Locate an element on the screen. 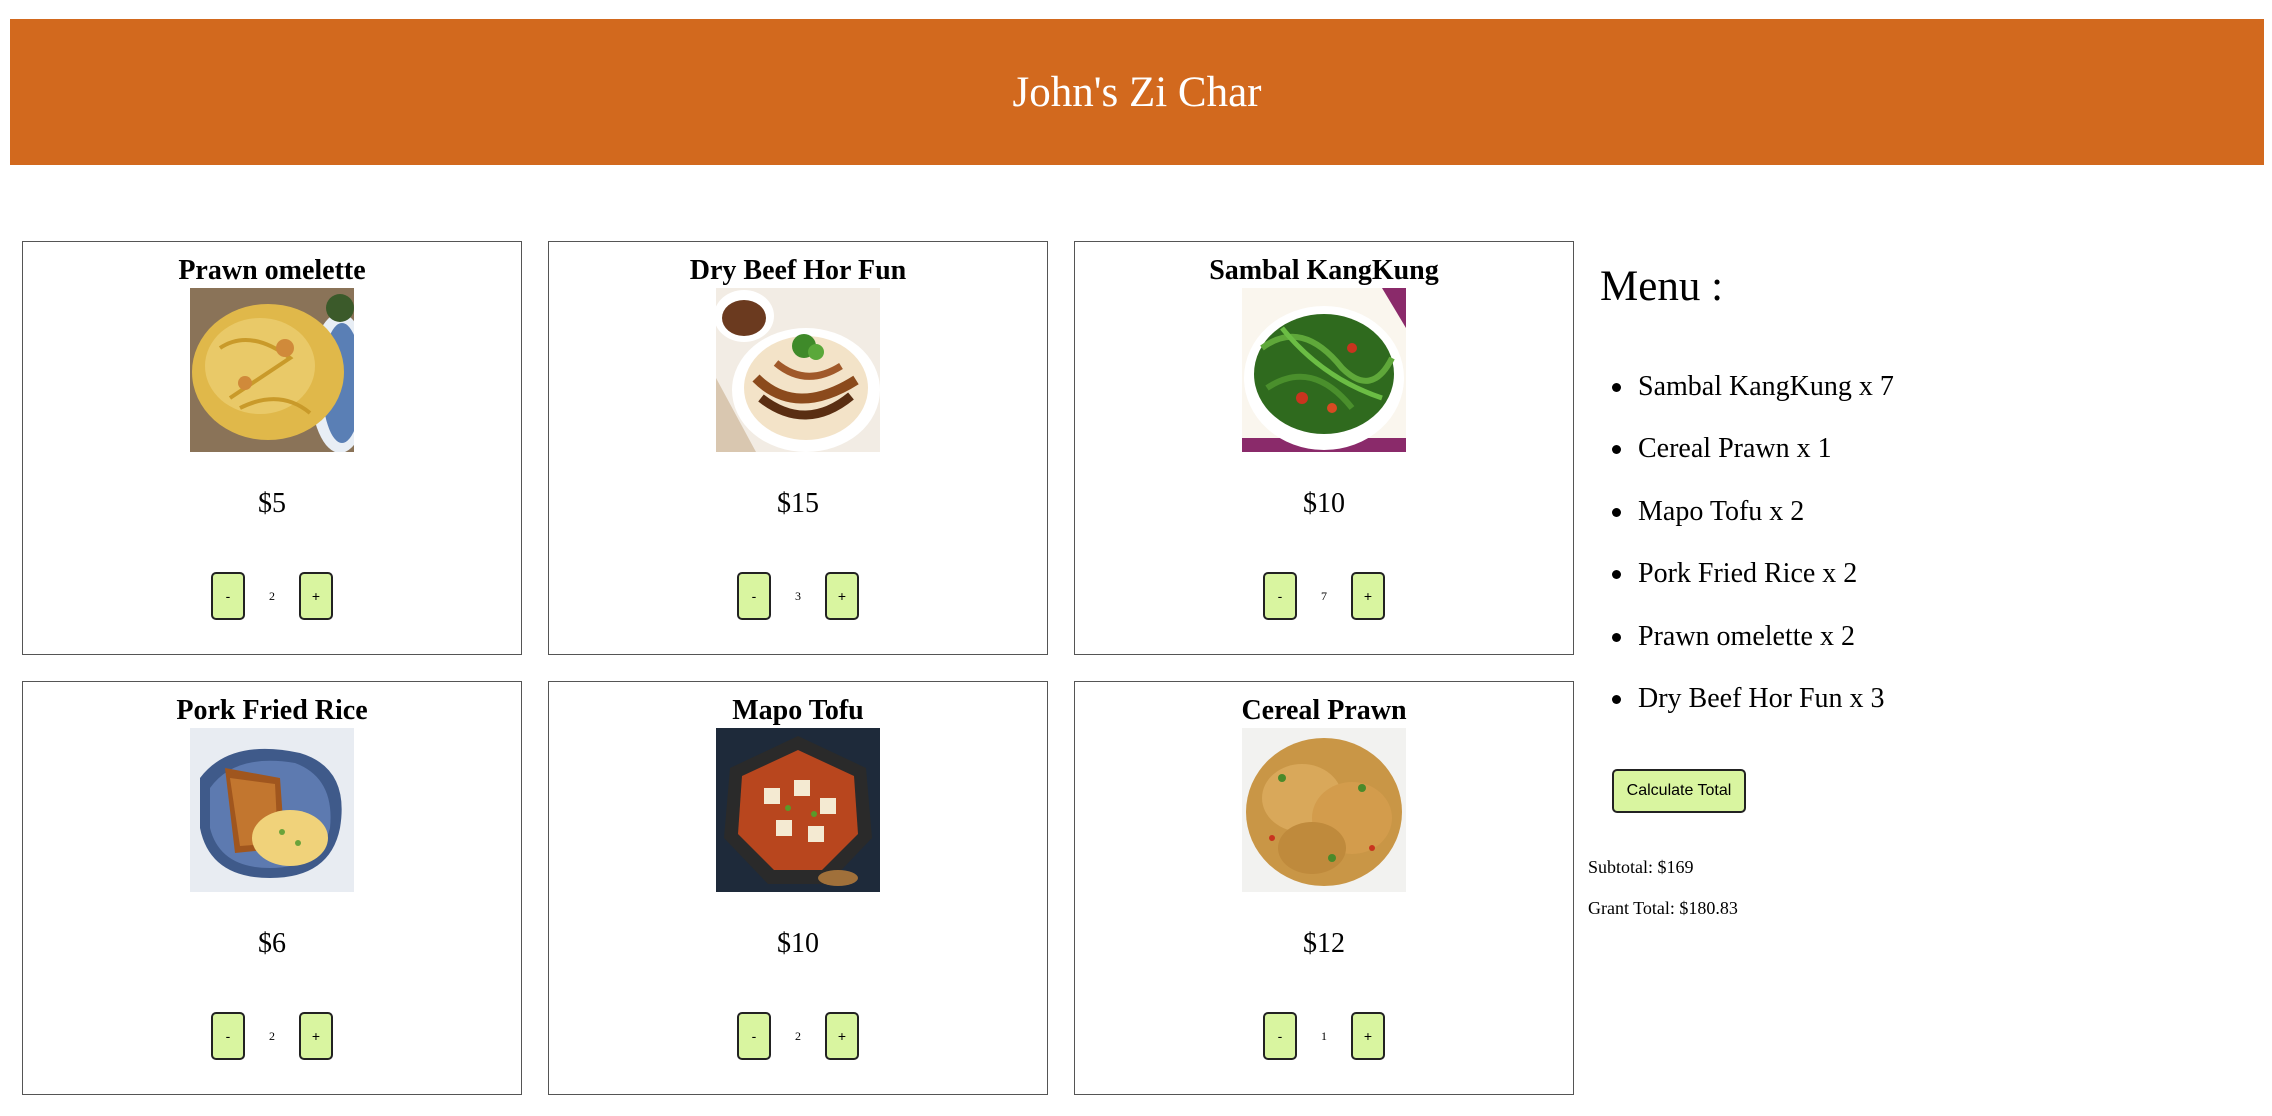 This screenshot has height=1116, width=2272. dish-card-pork-fried-rice: Pork Fried Rice $6 - 2 + is located at coordinates (272, 888).